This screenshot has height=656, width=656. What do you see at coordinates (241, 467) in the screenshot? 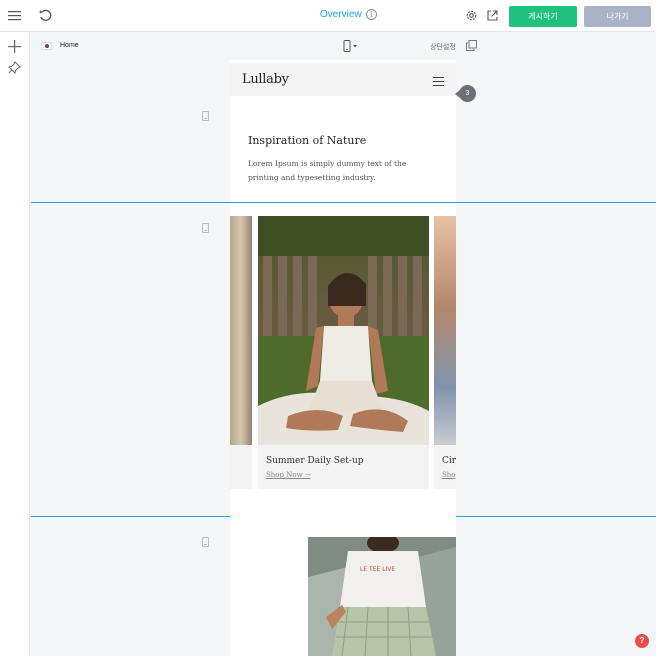
I see `slide-caption-prev` at bounding box center [241, 467].